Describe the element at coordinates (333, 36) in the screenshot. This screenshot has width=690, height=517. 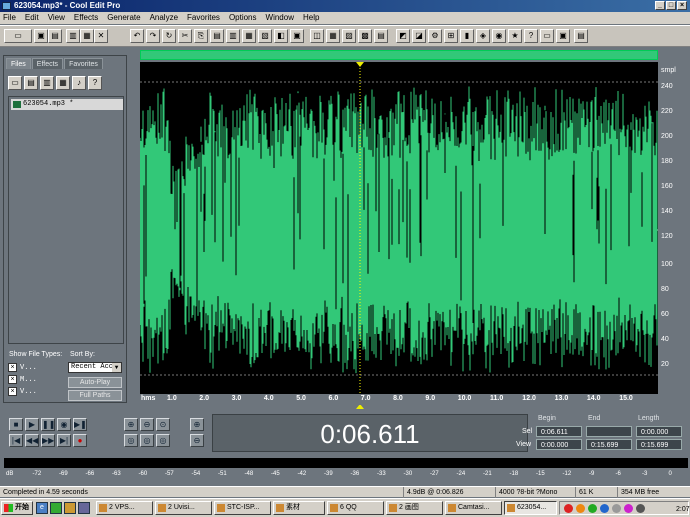
I see `spectral-icon: ▦` at that location.